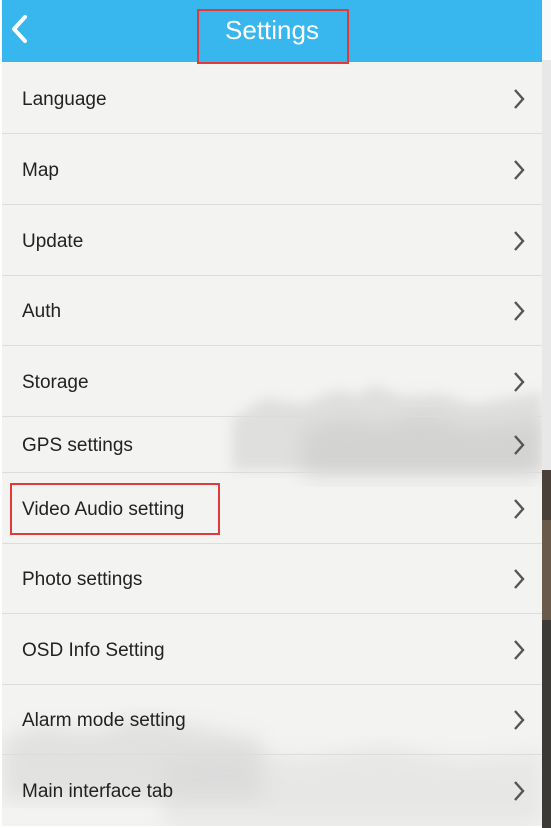  Describe the element at coordinates (272, 508) in the screenshot. I see `settings-item-video-audio: Video Audio setting` at that location.